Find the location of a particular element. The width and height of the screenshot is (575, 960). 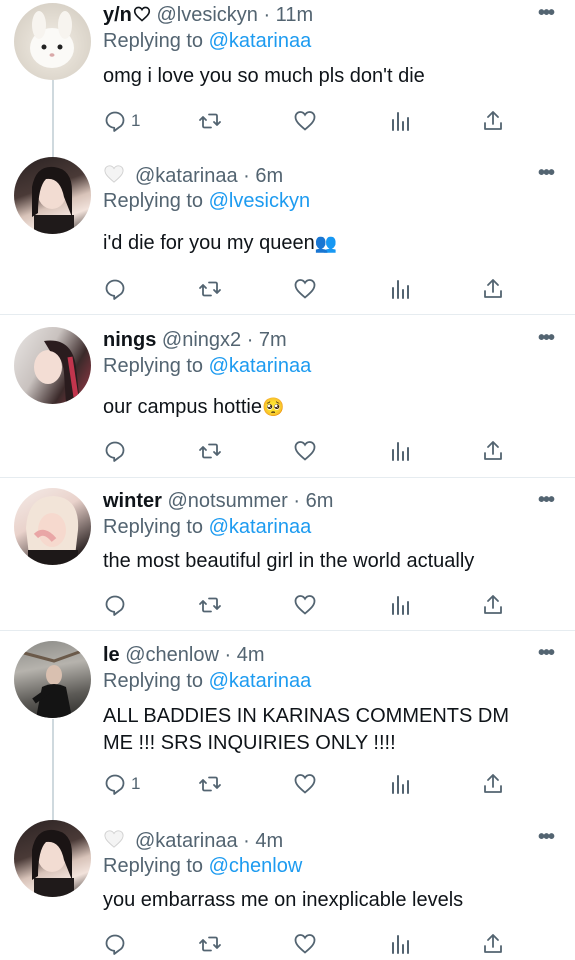

tweet-header: nings @ningx2 · 7m is located at coordinates (195, 340).